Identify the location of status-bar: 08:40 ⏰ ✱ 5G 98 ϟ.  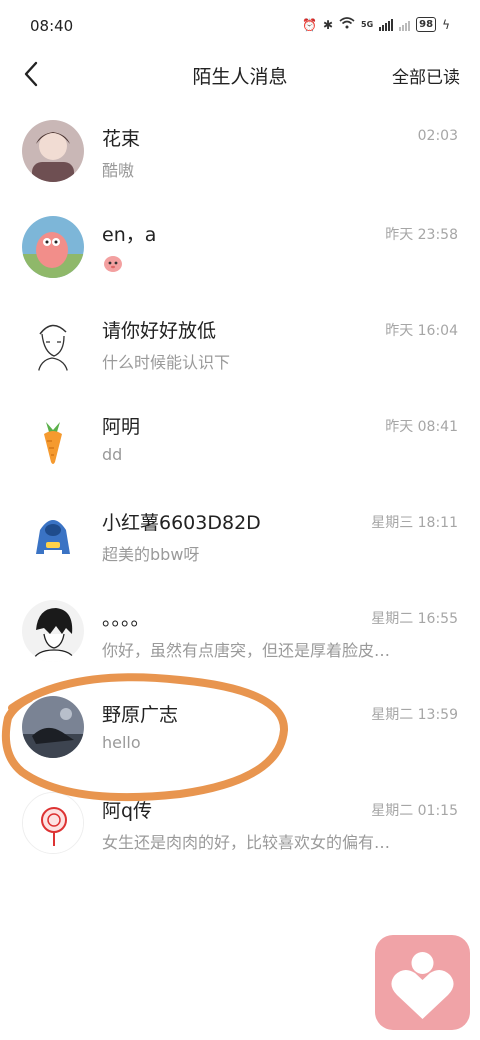
(240, 26).